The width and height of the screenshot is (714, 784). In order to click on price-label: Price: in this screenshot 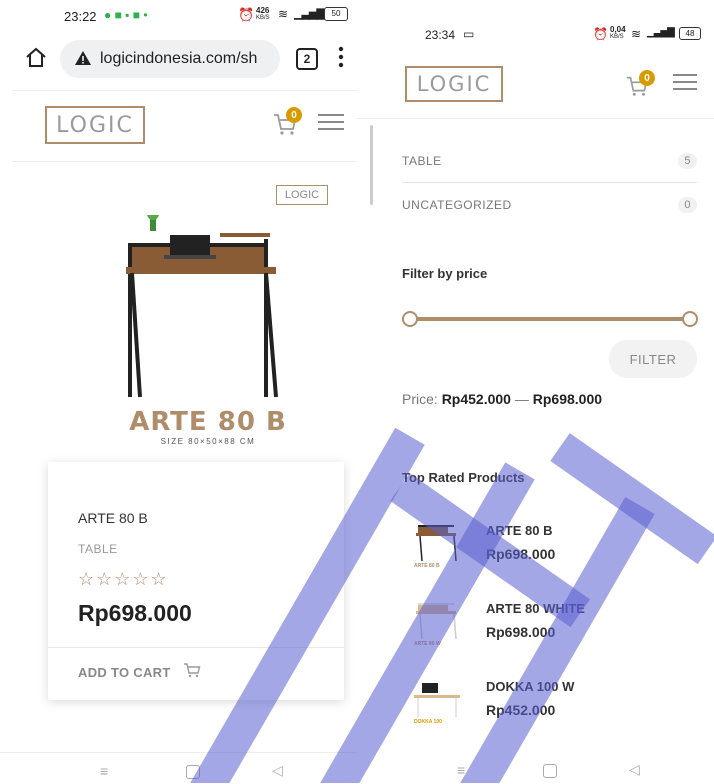, I will do `click(420, 399)`.